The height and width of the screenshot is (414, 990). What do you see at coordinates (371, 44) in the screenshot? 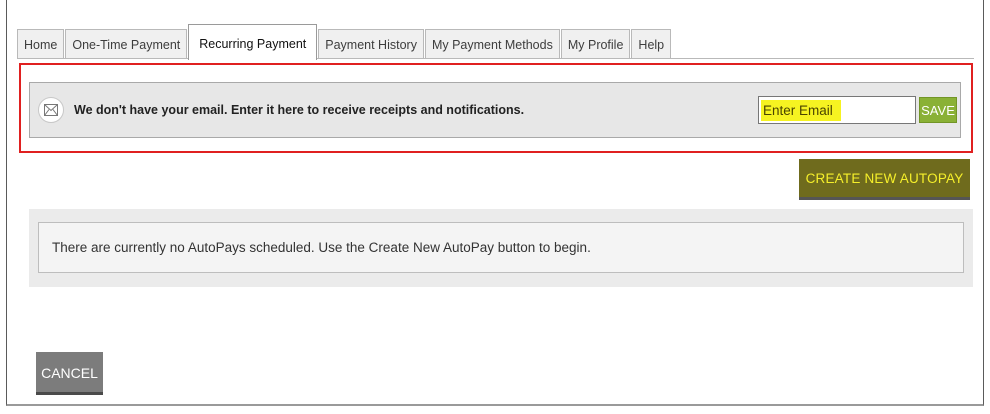
I see `tab-payment-history: Payment History` at bounding box center [371, 44].